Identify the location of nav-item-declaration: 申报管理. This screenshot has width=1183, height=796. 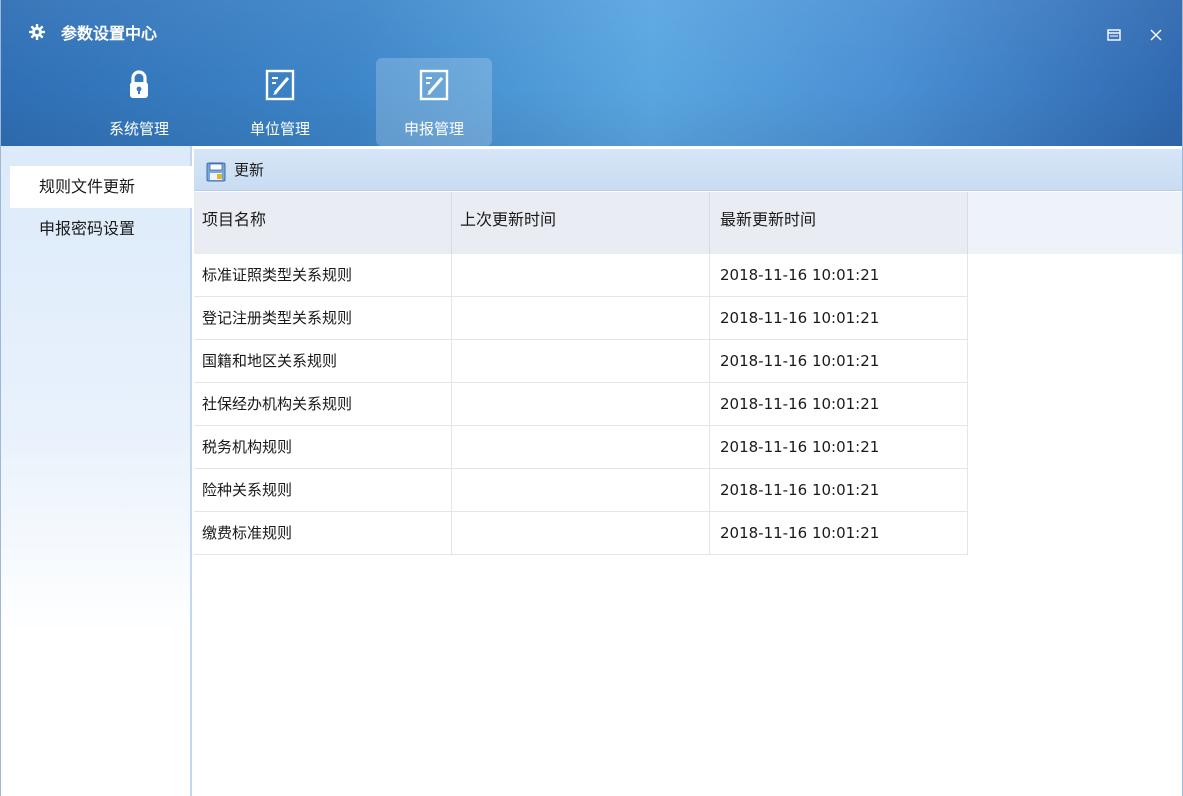
(434, 102).